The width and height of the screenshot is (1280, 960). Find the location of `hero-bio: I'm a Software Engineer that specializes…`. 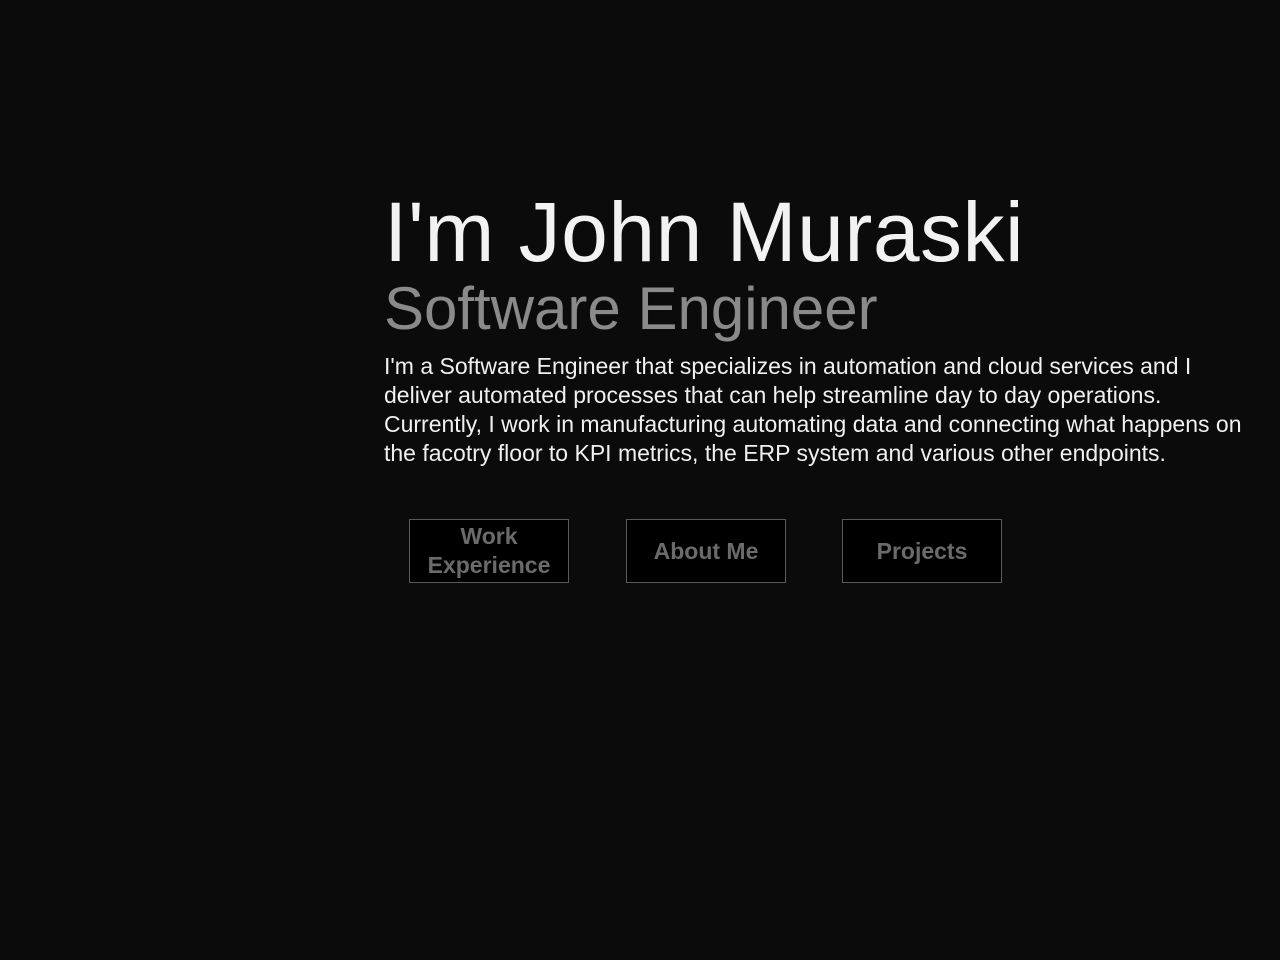

hero-bio: I'm a Software Engineer that specializes… is located at coordinates (813, 409).